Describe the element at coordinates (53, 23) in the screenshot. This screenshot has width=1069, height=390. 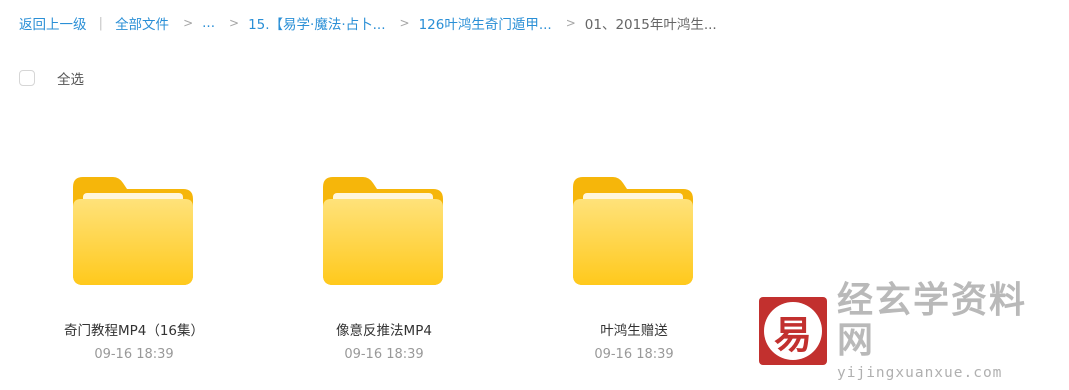
I see `back-link: 返回上一级` at that location.